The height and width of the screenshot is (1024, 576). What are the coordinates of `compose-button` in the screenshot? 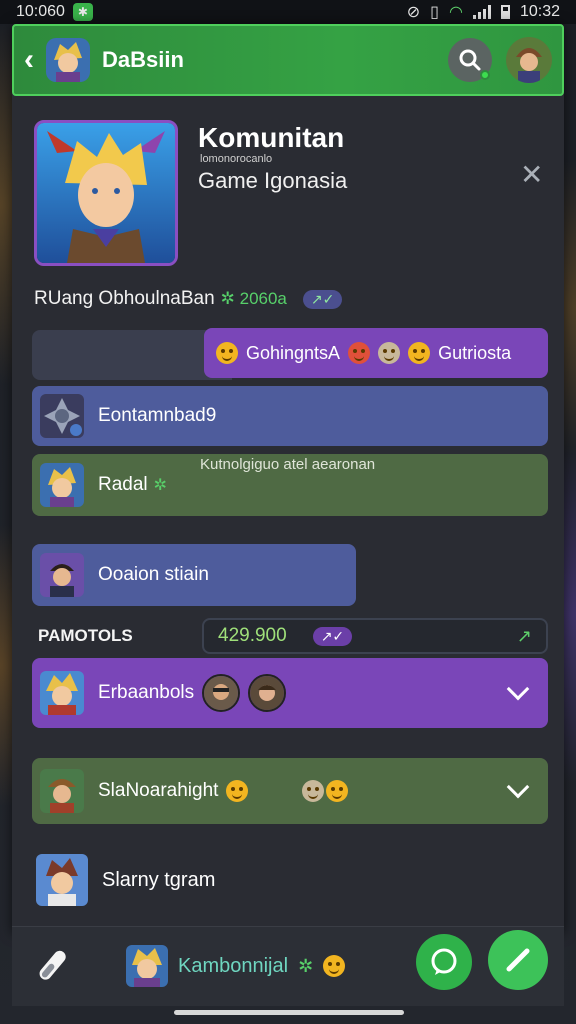 It's located at (518, 960).